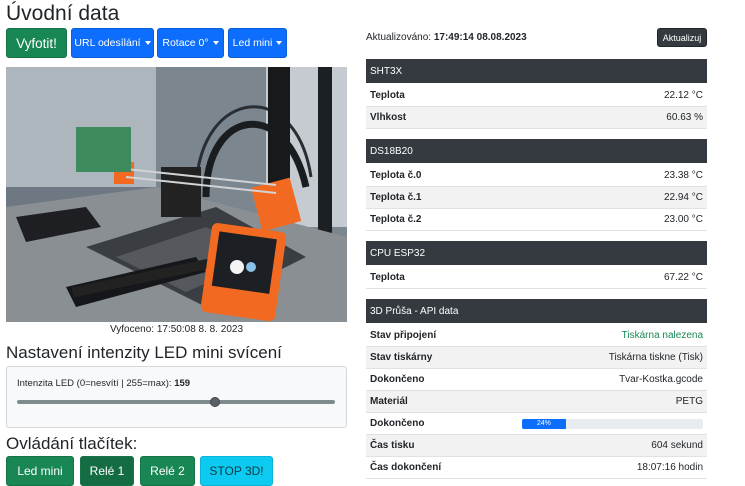  I want to click on prusa-table-header: 3D Průša - API data, so click(536, 311).